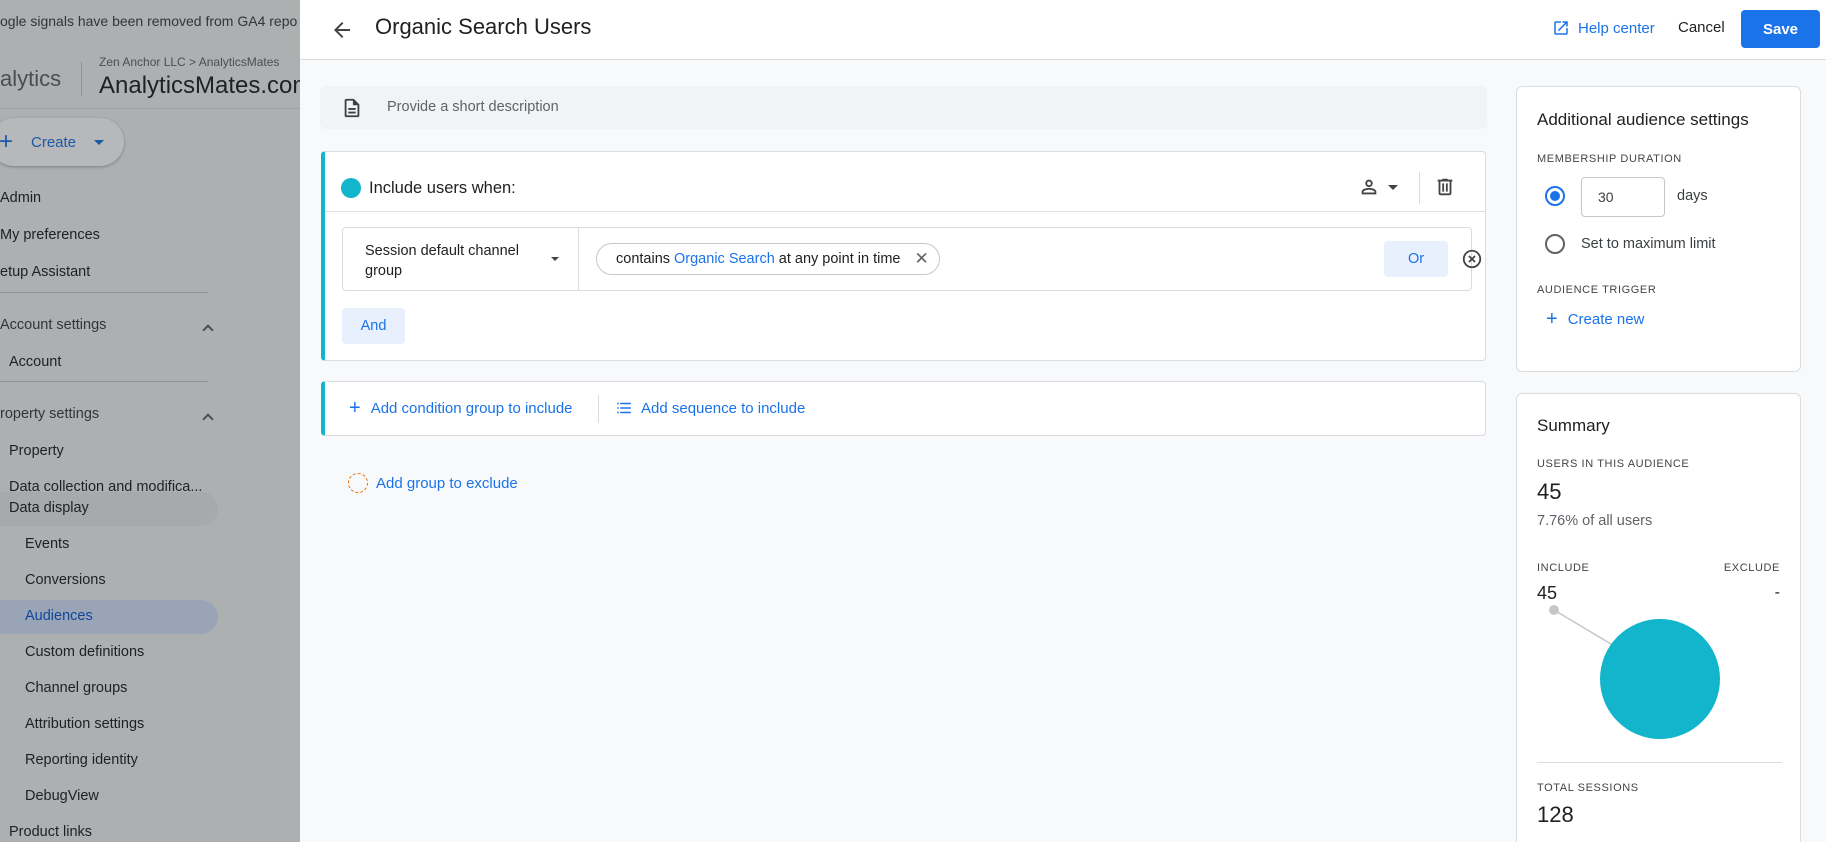 This screenshot has width=1826, height=842. Describe the element at coordinates (1692, 196) in the screenshot. I see `days-label: days` at that location.